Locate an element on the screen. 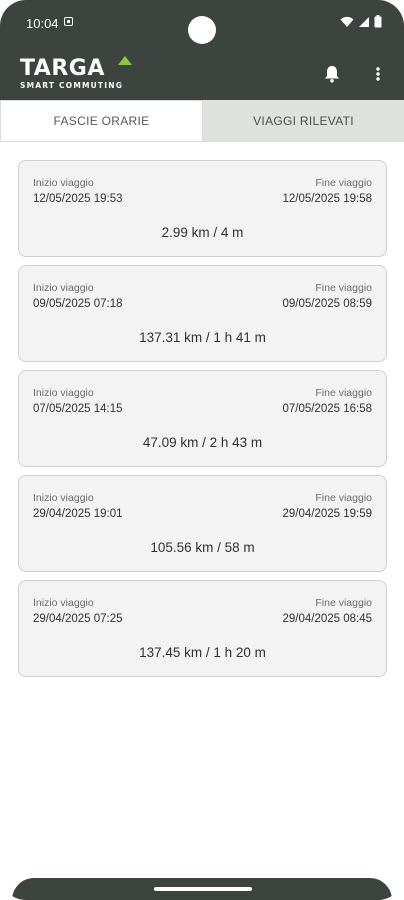 Image resolution: width=404 pixels, height=900 pixels. trip-end-datetime: 29/04/2025 19:59 is located at coordinates (327, 514).